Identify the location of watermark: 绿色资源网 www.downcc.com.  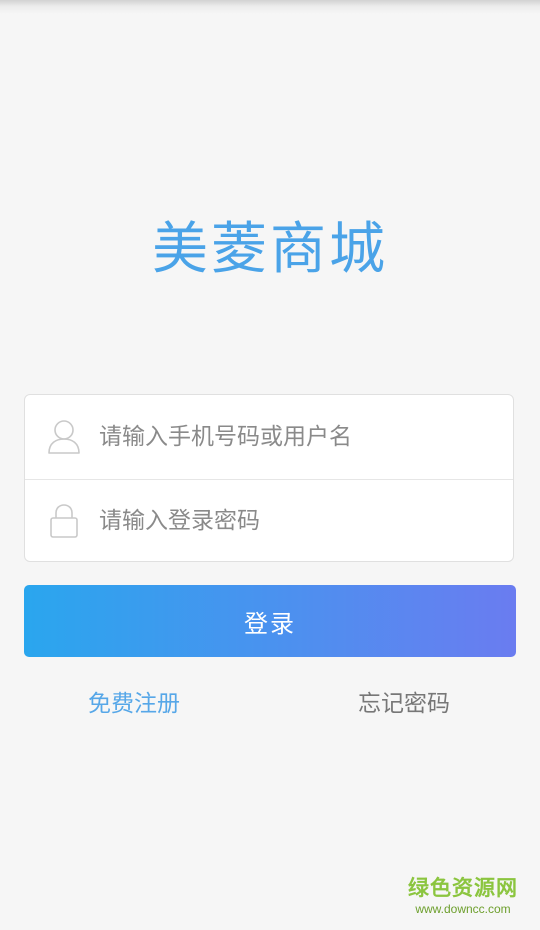
(463, 896).